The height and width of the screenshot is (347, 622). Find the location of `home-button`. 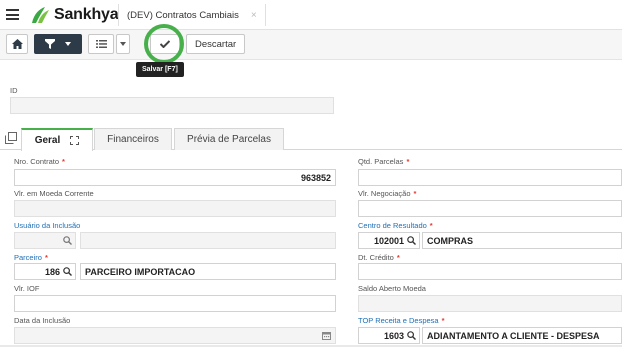

home-button is located at coordinates (17, 44).